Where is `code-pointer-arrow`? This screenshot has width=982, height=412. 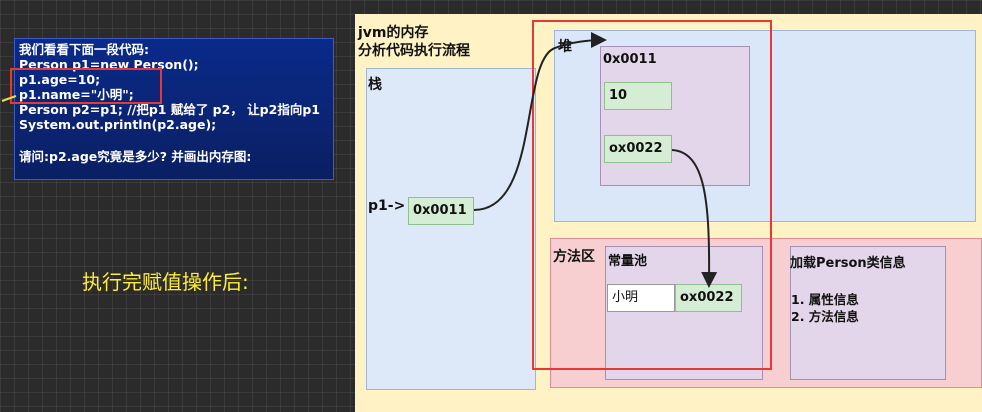
code-pointer-arrow is located at coordinates (9, 98).